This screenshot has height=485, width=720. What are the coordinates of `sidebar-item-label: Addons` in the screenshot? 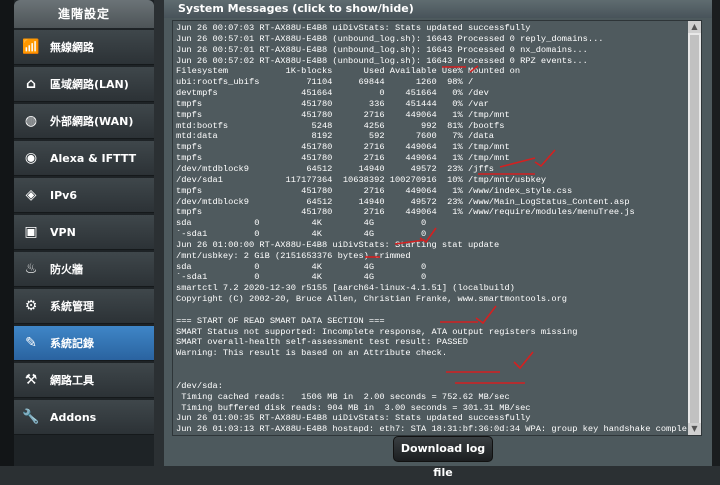 It's located at (73, 417).